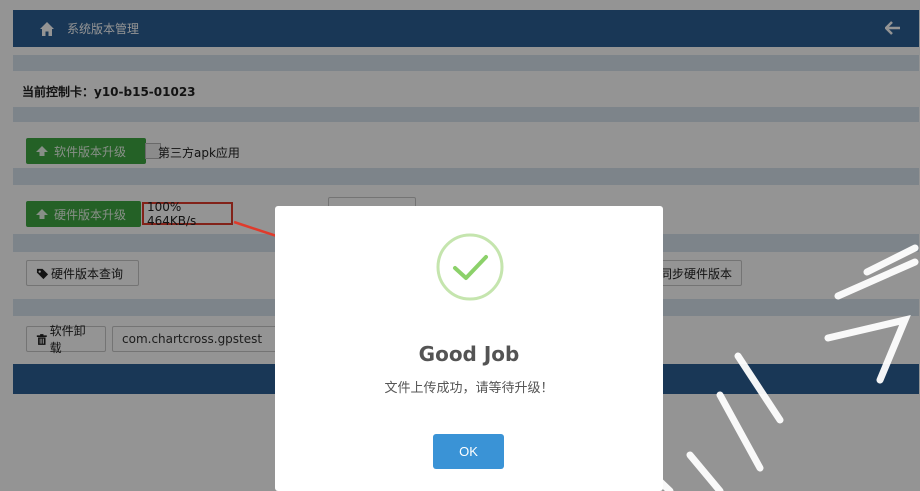  Describe the element at coordinates (468, 451) in the screenshot. I see `ok-button: OK` at that location.